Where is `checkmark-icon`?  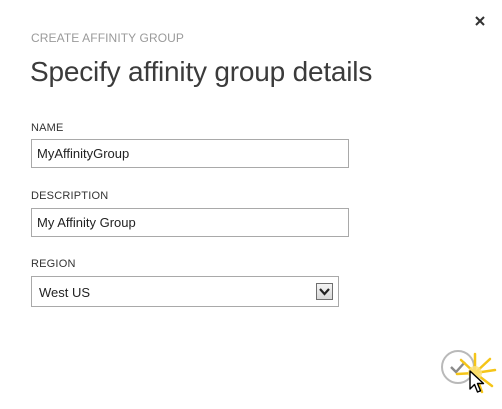
checkmark-icon is located at coordinates (458, 367).